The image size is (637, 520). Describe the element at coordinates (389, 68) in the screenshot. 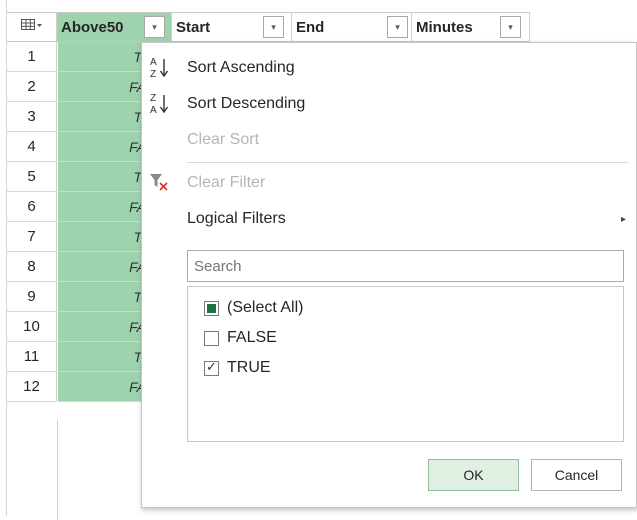

I see `sort-ascending-item: A Z Sort Ascending` at that location.